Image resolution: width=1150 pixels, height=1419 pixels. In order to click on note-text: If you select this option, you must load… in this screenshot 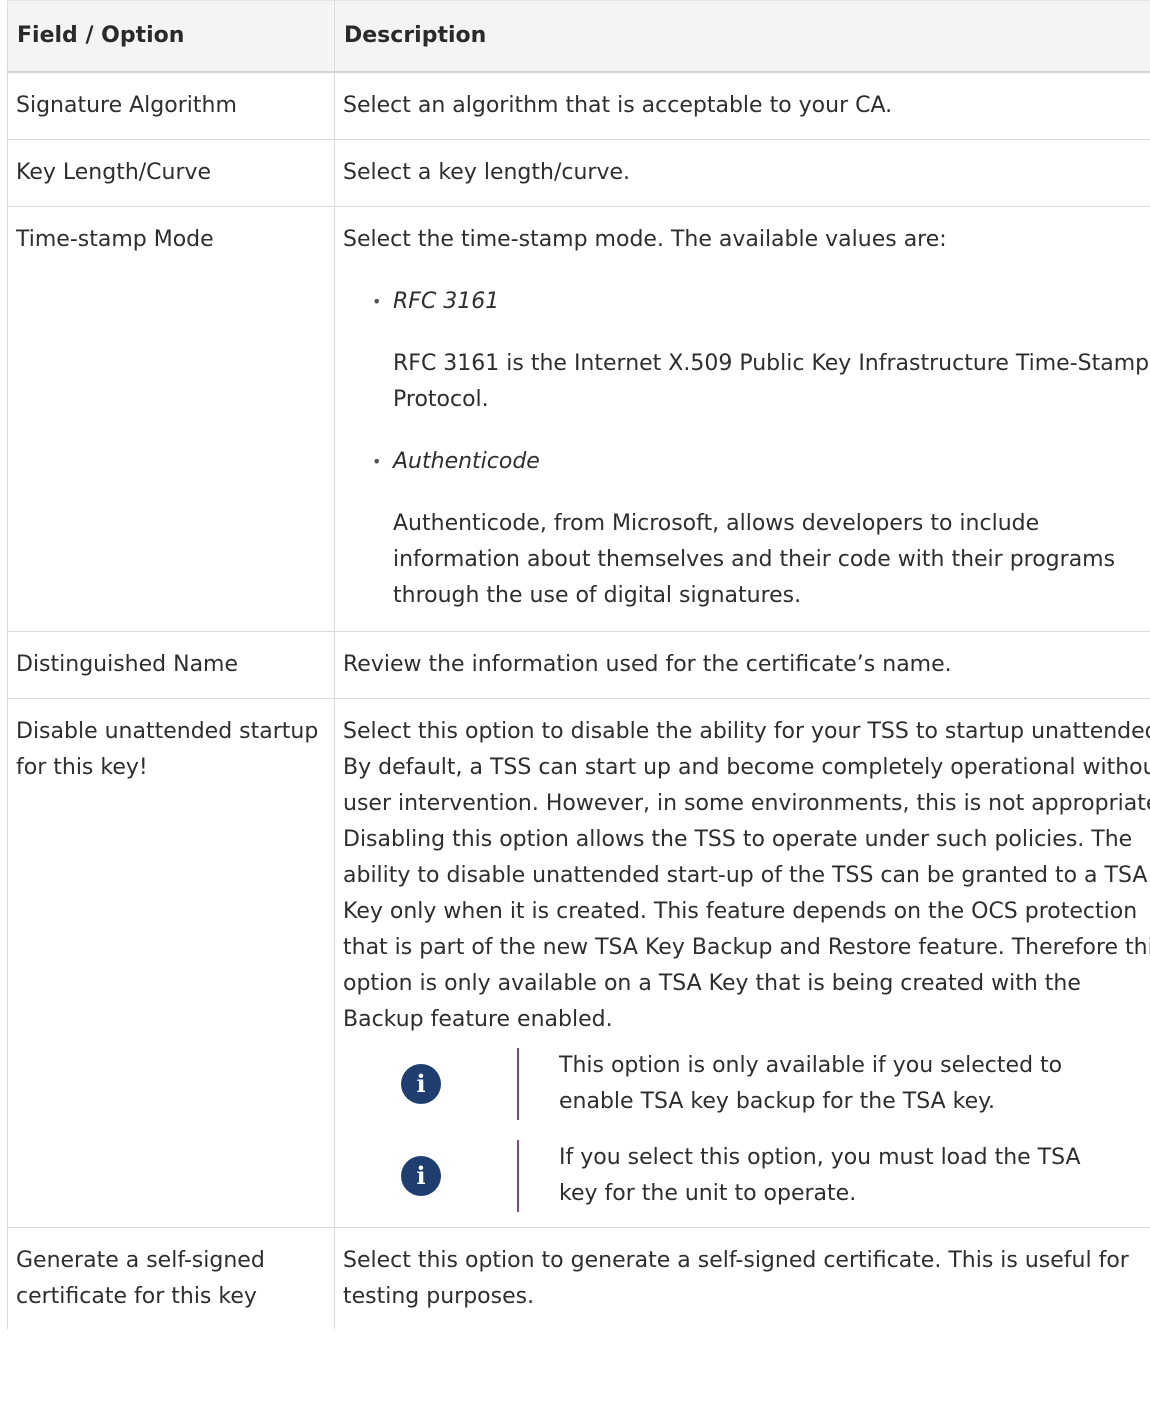, I will do `click(820, 1175)`.